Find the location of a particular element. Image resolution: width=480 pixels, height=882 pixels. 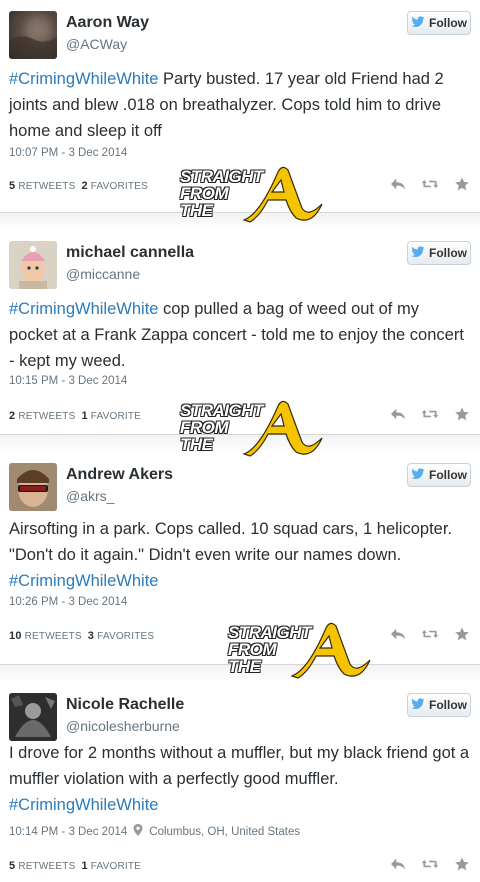

favorite-count: 3 is located at coordinates (91, 636).